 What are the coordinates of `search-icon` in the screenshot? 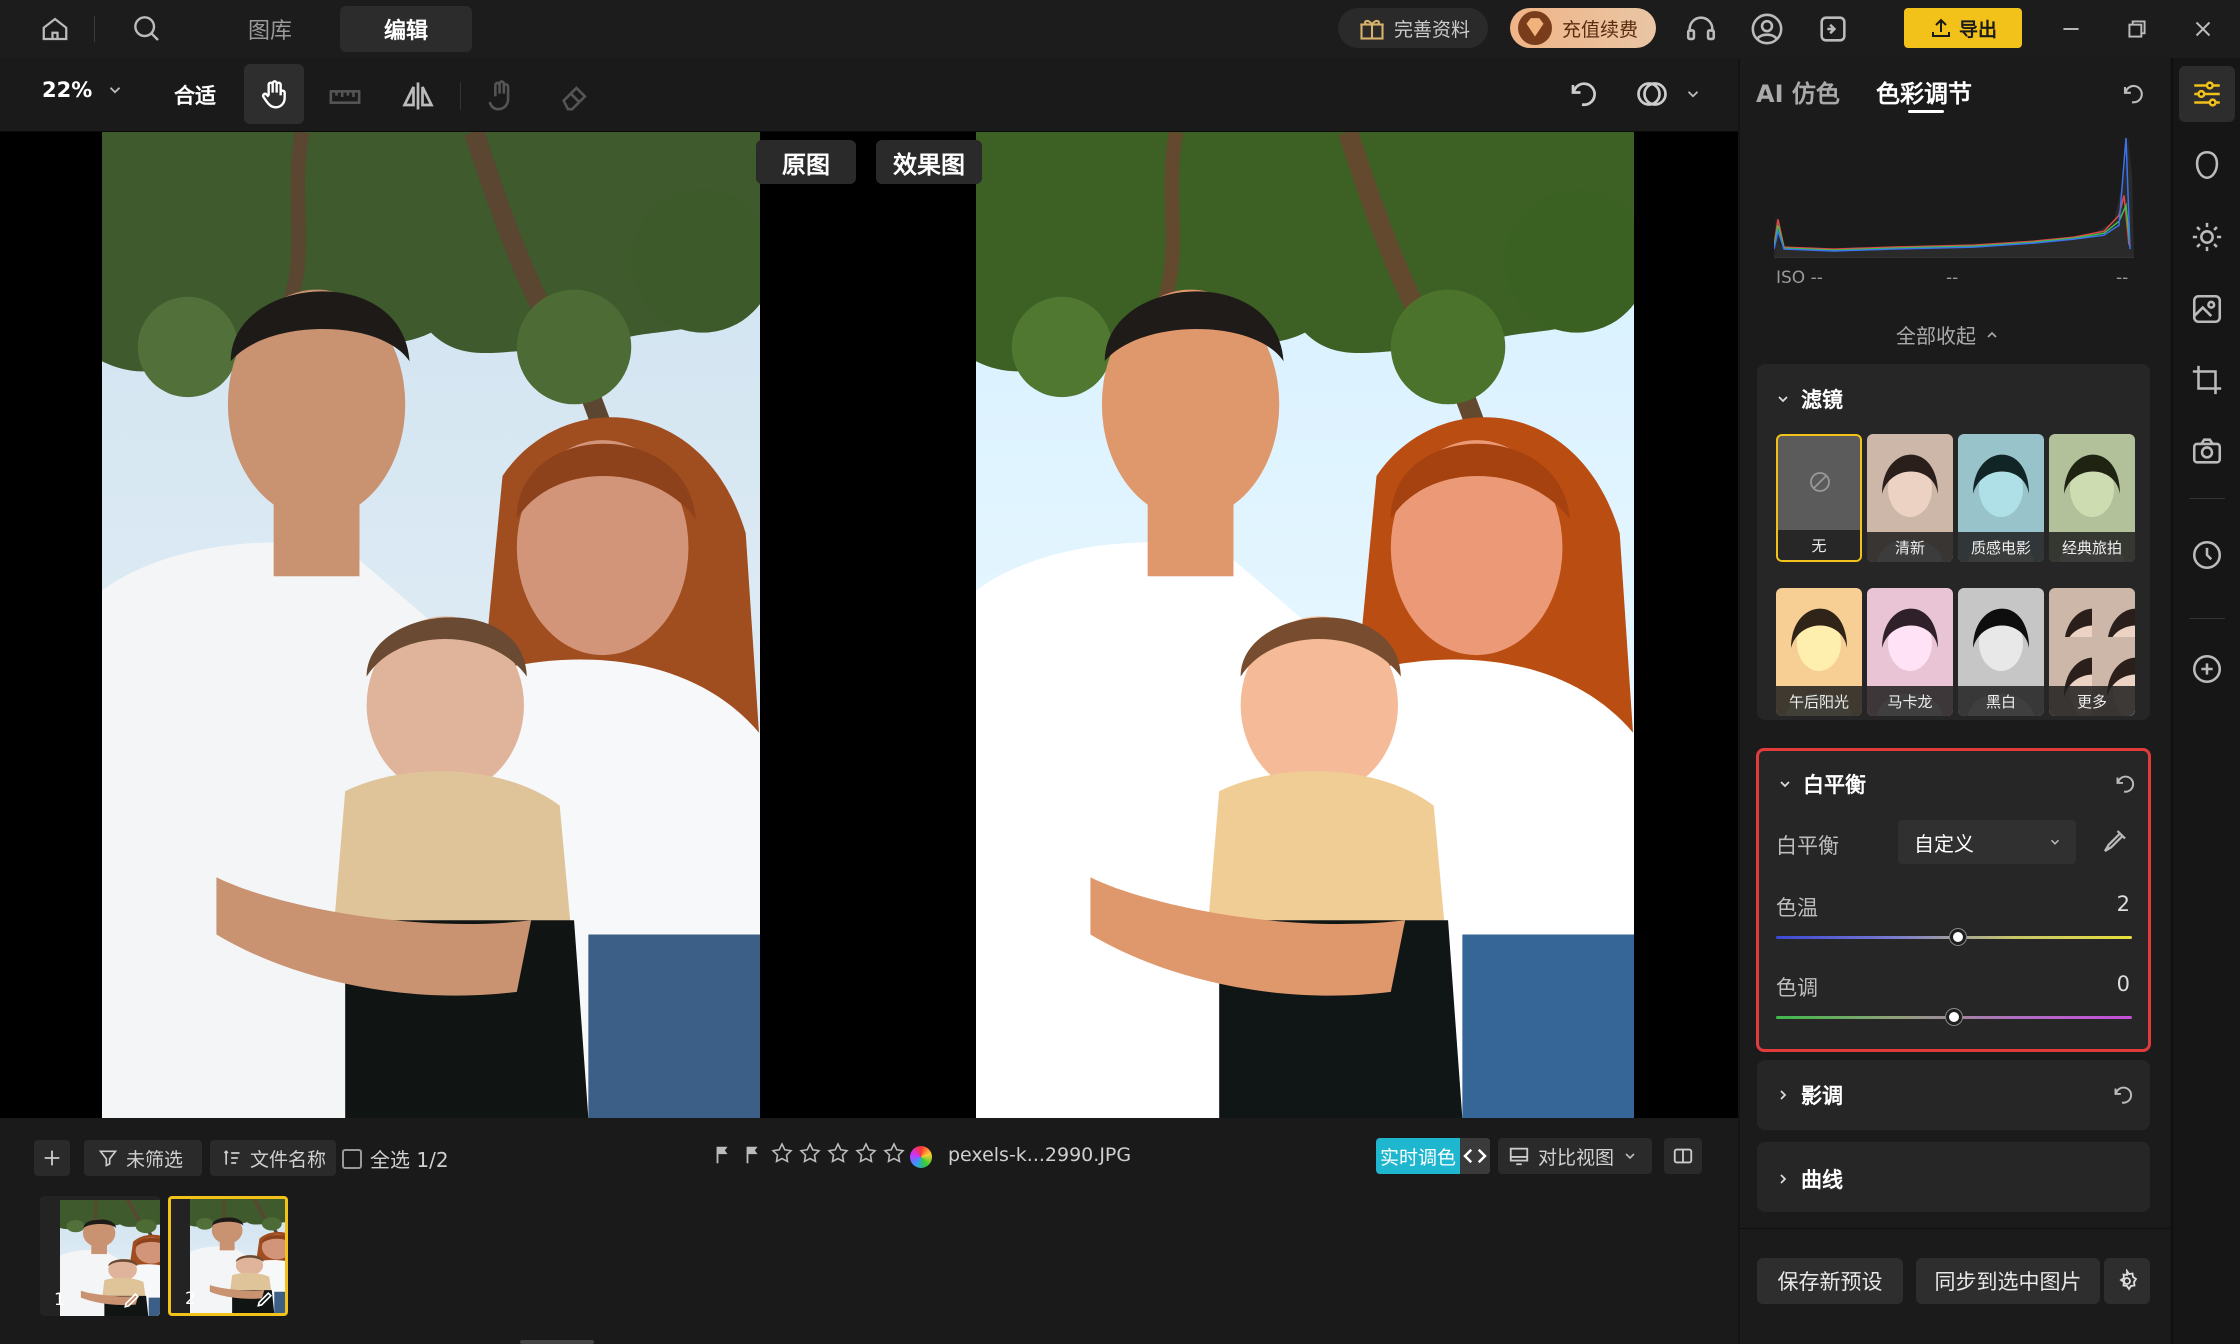 It's located at (146, 28).